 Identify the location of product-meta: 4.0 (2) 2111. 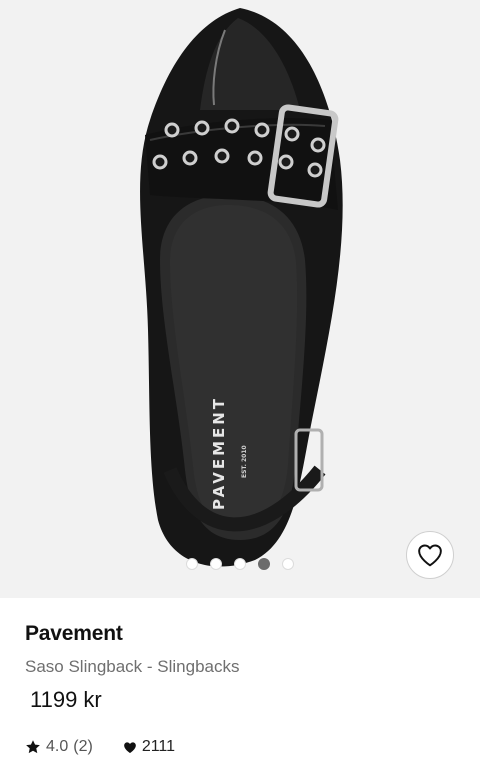
(100, 747).